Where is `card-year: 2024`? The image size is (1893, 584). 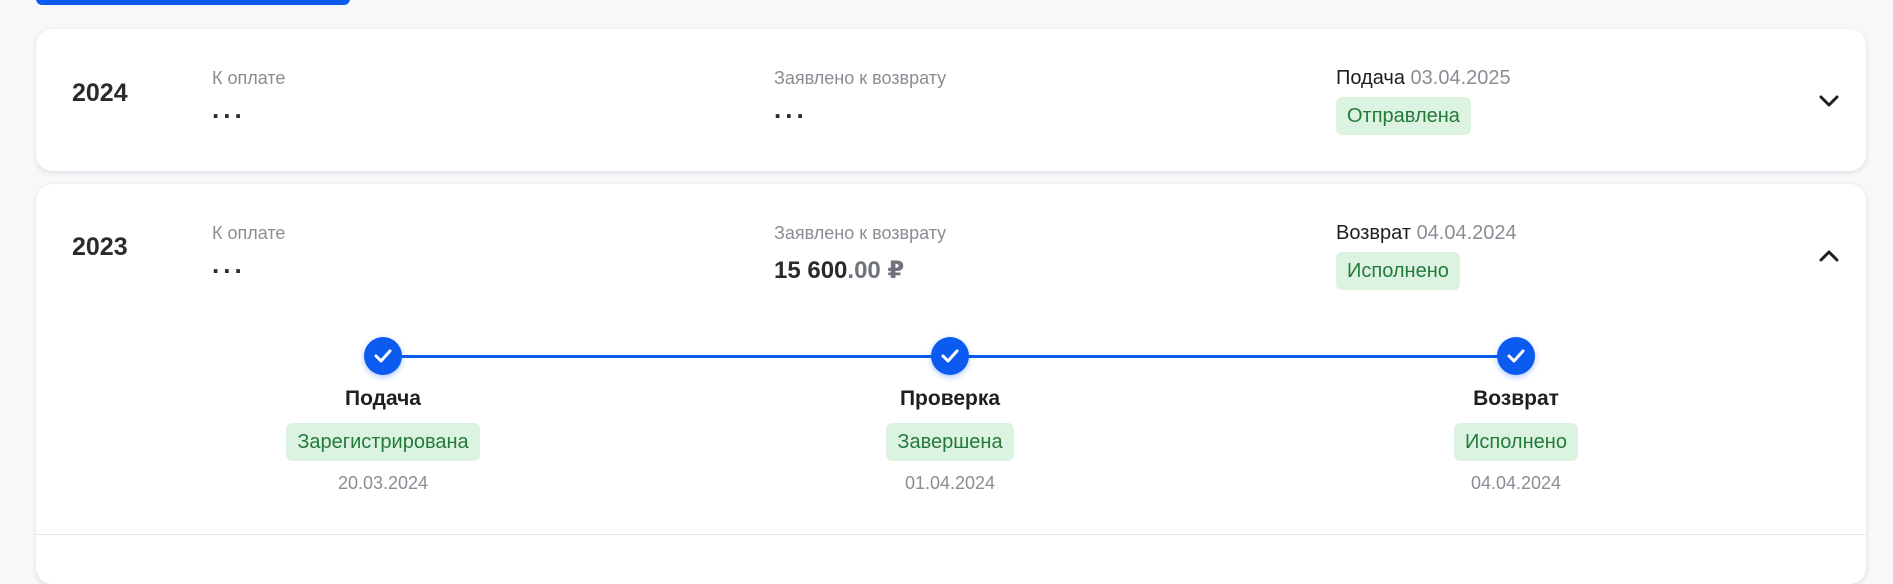 card-year: 2024 is located at coordinates (100, 93).